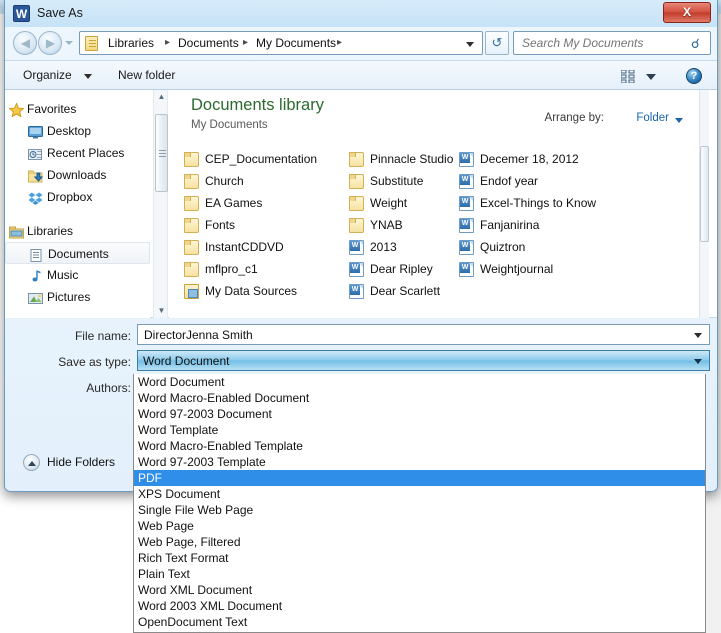 This screenshot has width=721, height=633. I want to click on file-item: Quiztron, so click(583, 247).